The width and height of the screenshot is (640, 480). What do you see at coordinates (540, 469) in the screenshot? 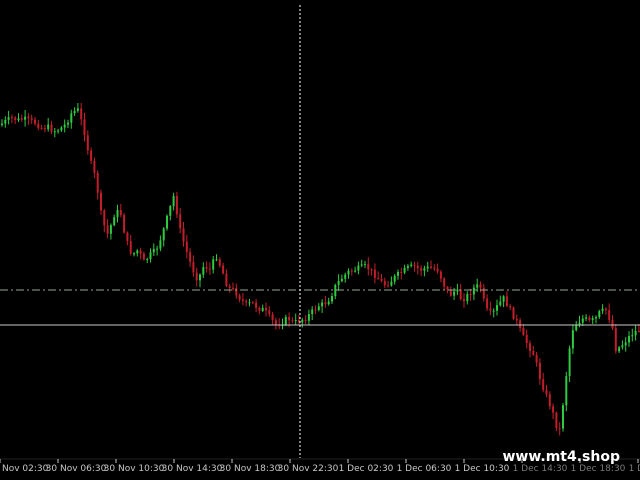
I see `time-tick-label: 1 Dec 14:30` at bounding box center [540, 469].